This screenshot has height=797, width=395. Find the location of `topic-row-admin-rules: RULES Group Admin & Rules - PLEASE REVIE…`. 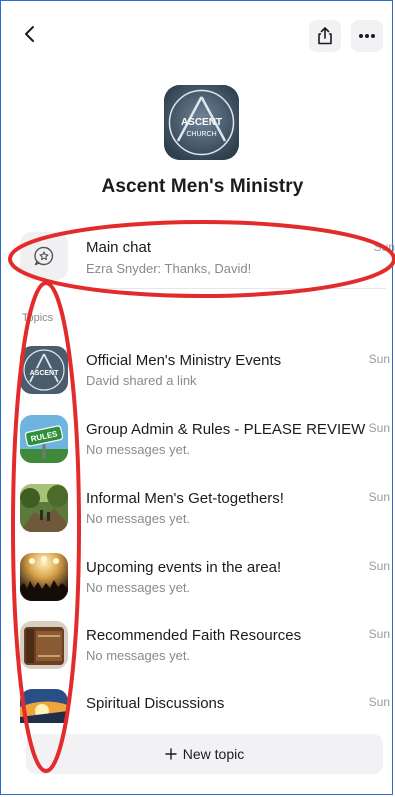

topic-row-admin-rules: RULES Group Admin & Rules - PLEASE REVIE… is located at coordinates (206, 443).